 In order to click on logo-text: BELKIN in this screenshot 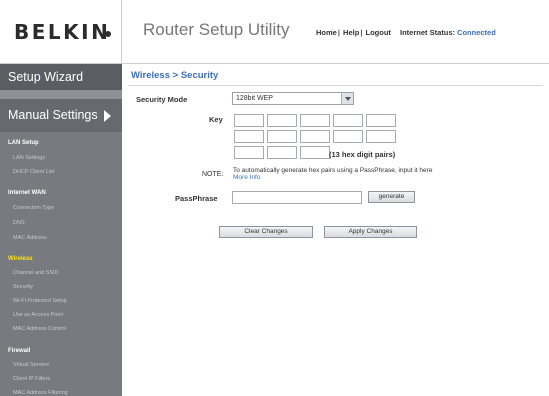, I will do `click(62, 32)`.